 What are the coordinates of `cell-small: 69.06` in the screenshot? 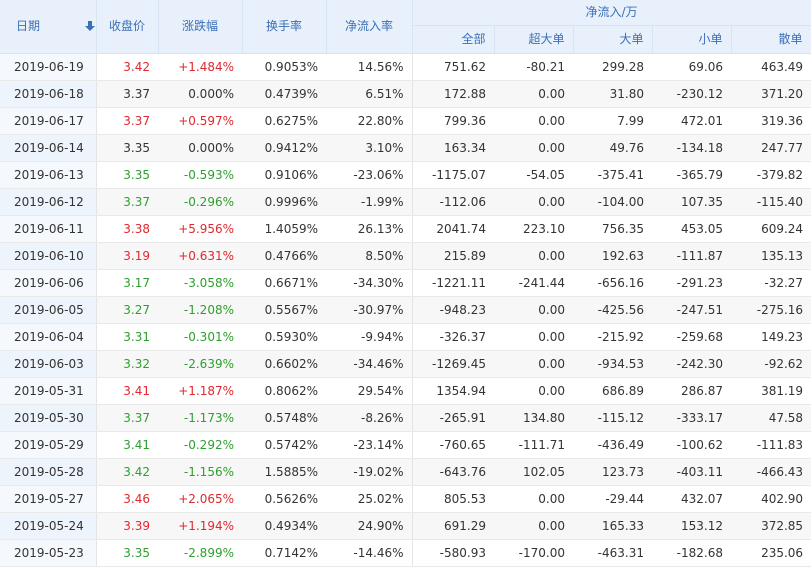 It's located at (691, 67).